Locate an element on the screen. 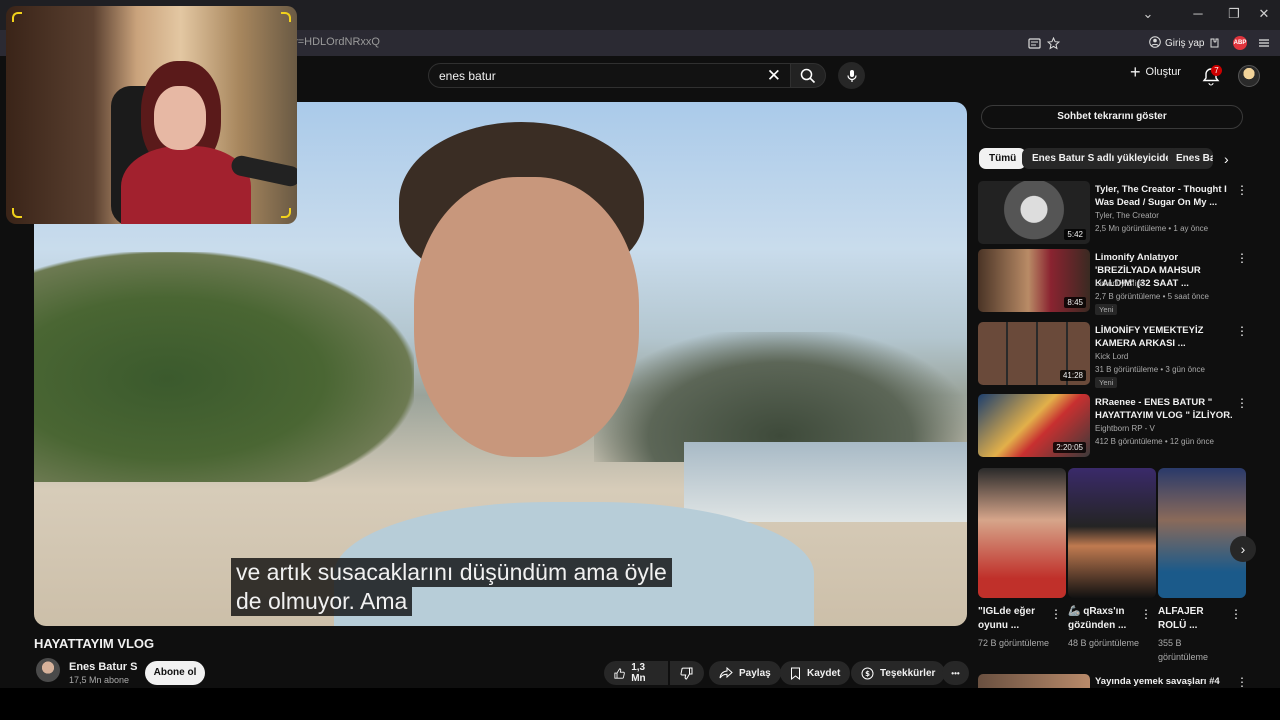  taskbar-area is located at coordinates (640, 704).